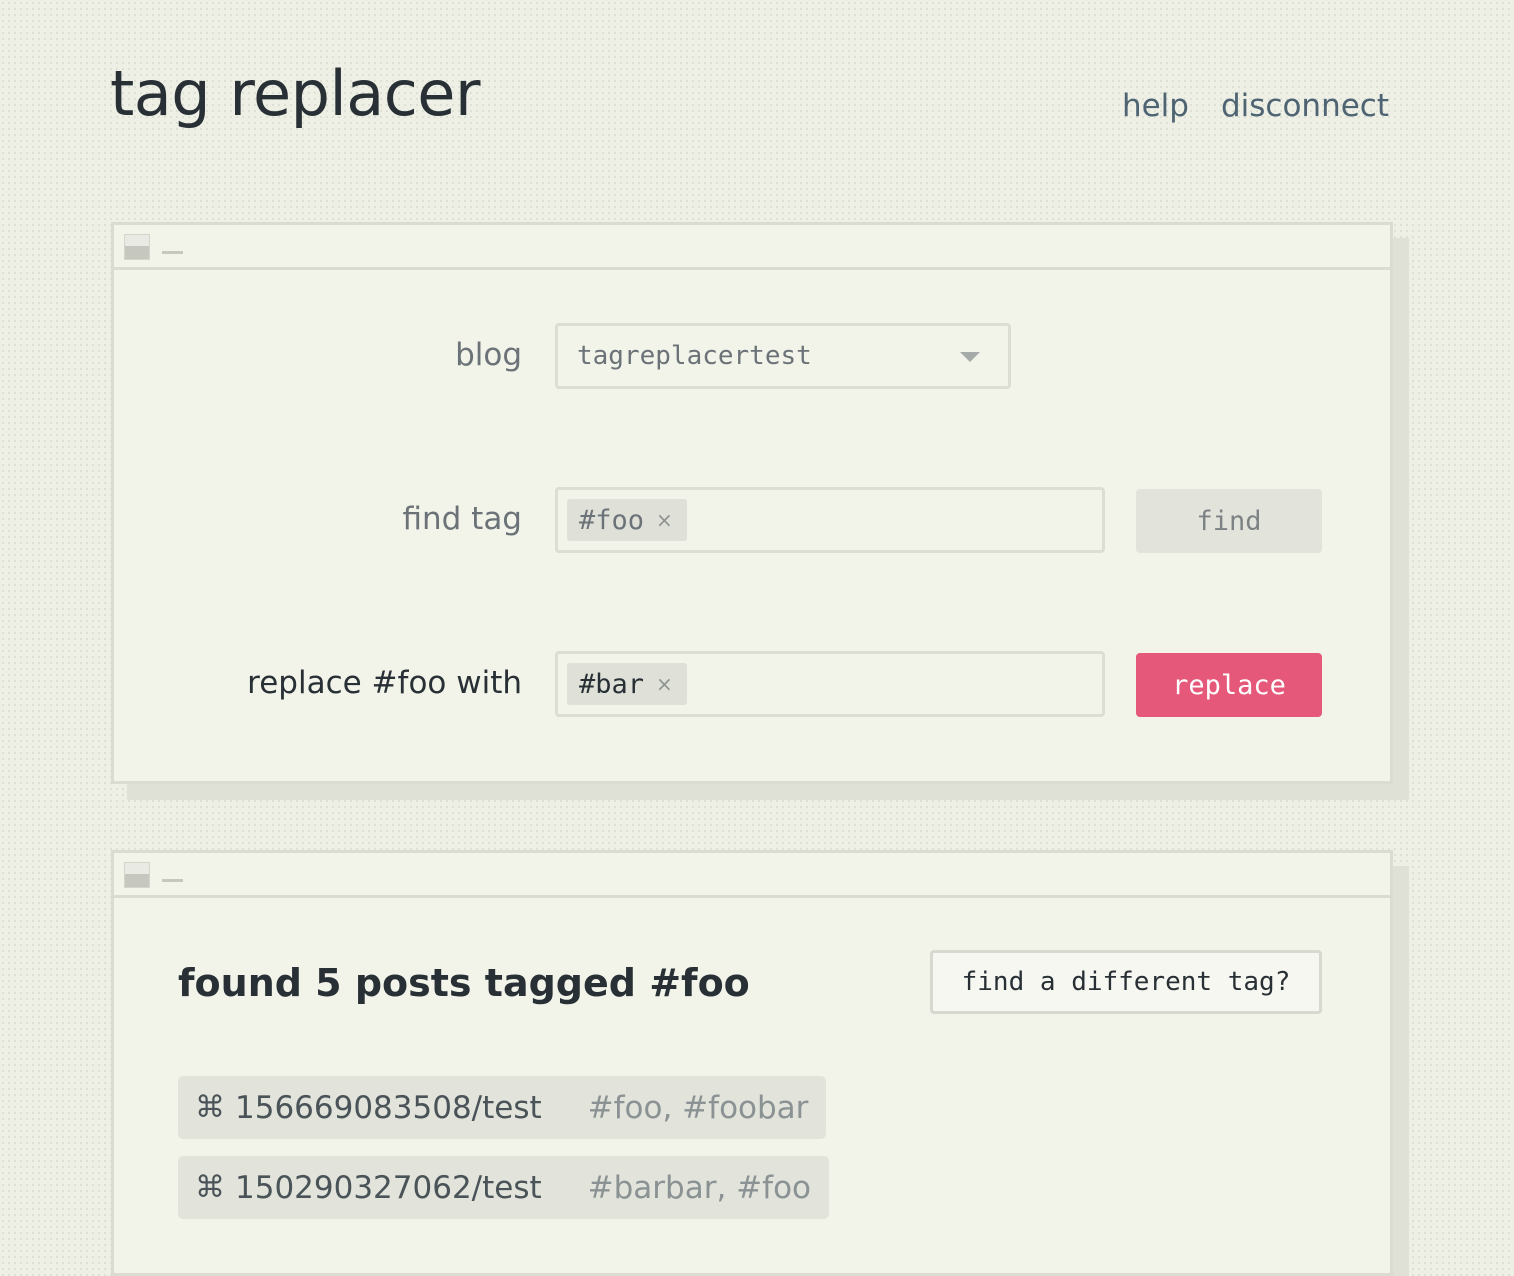 The width and height of the screenshot is (1514, 1276). Describe the element at coordinates (694, 356) in the screenshot. I see `blog-select-value: tagreplacertest` at that location.